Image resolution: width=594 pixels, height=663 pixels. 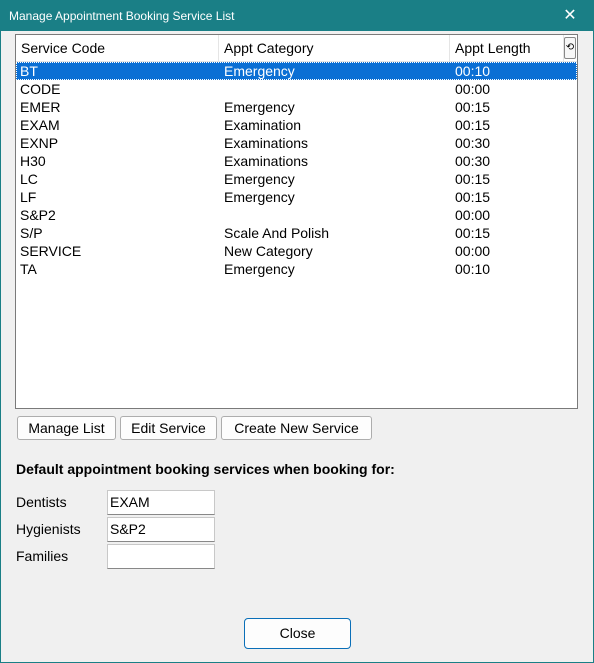 I want to click on list-header: Service Code Appt Category Appt Length ⟲, so click(x=296, y=48).